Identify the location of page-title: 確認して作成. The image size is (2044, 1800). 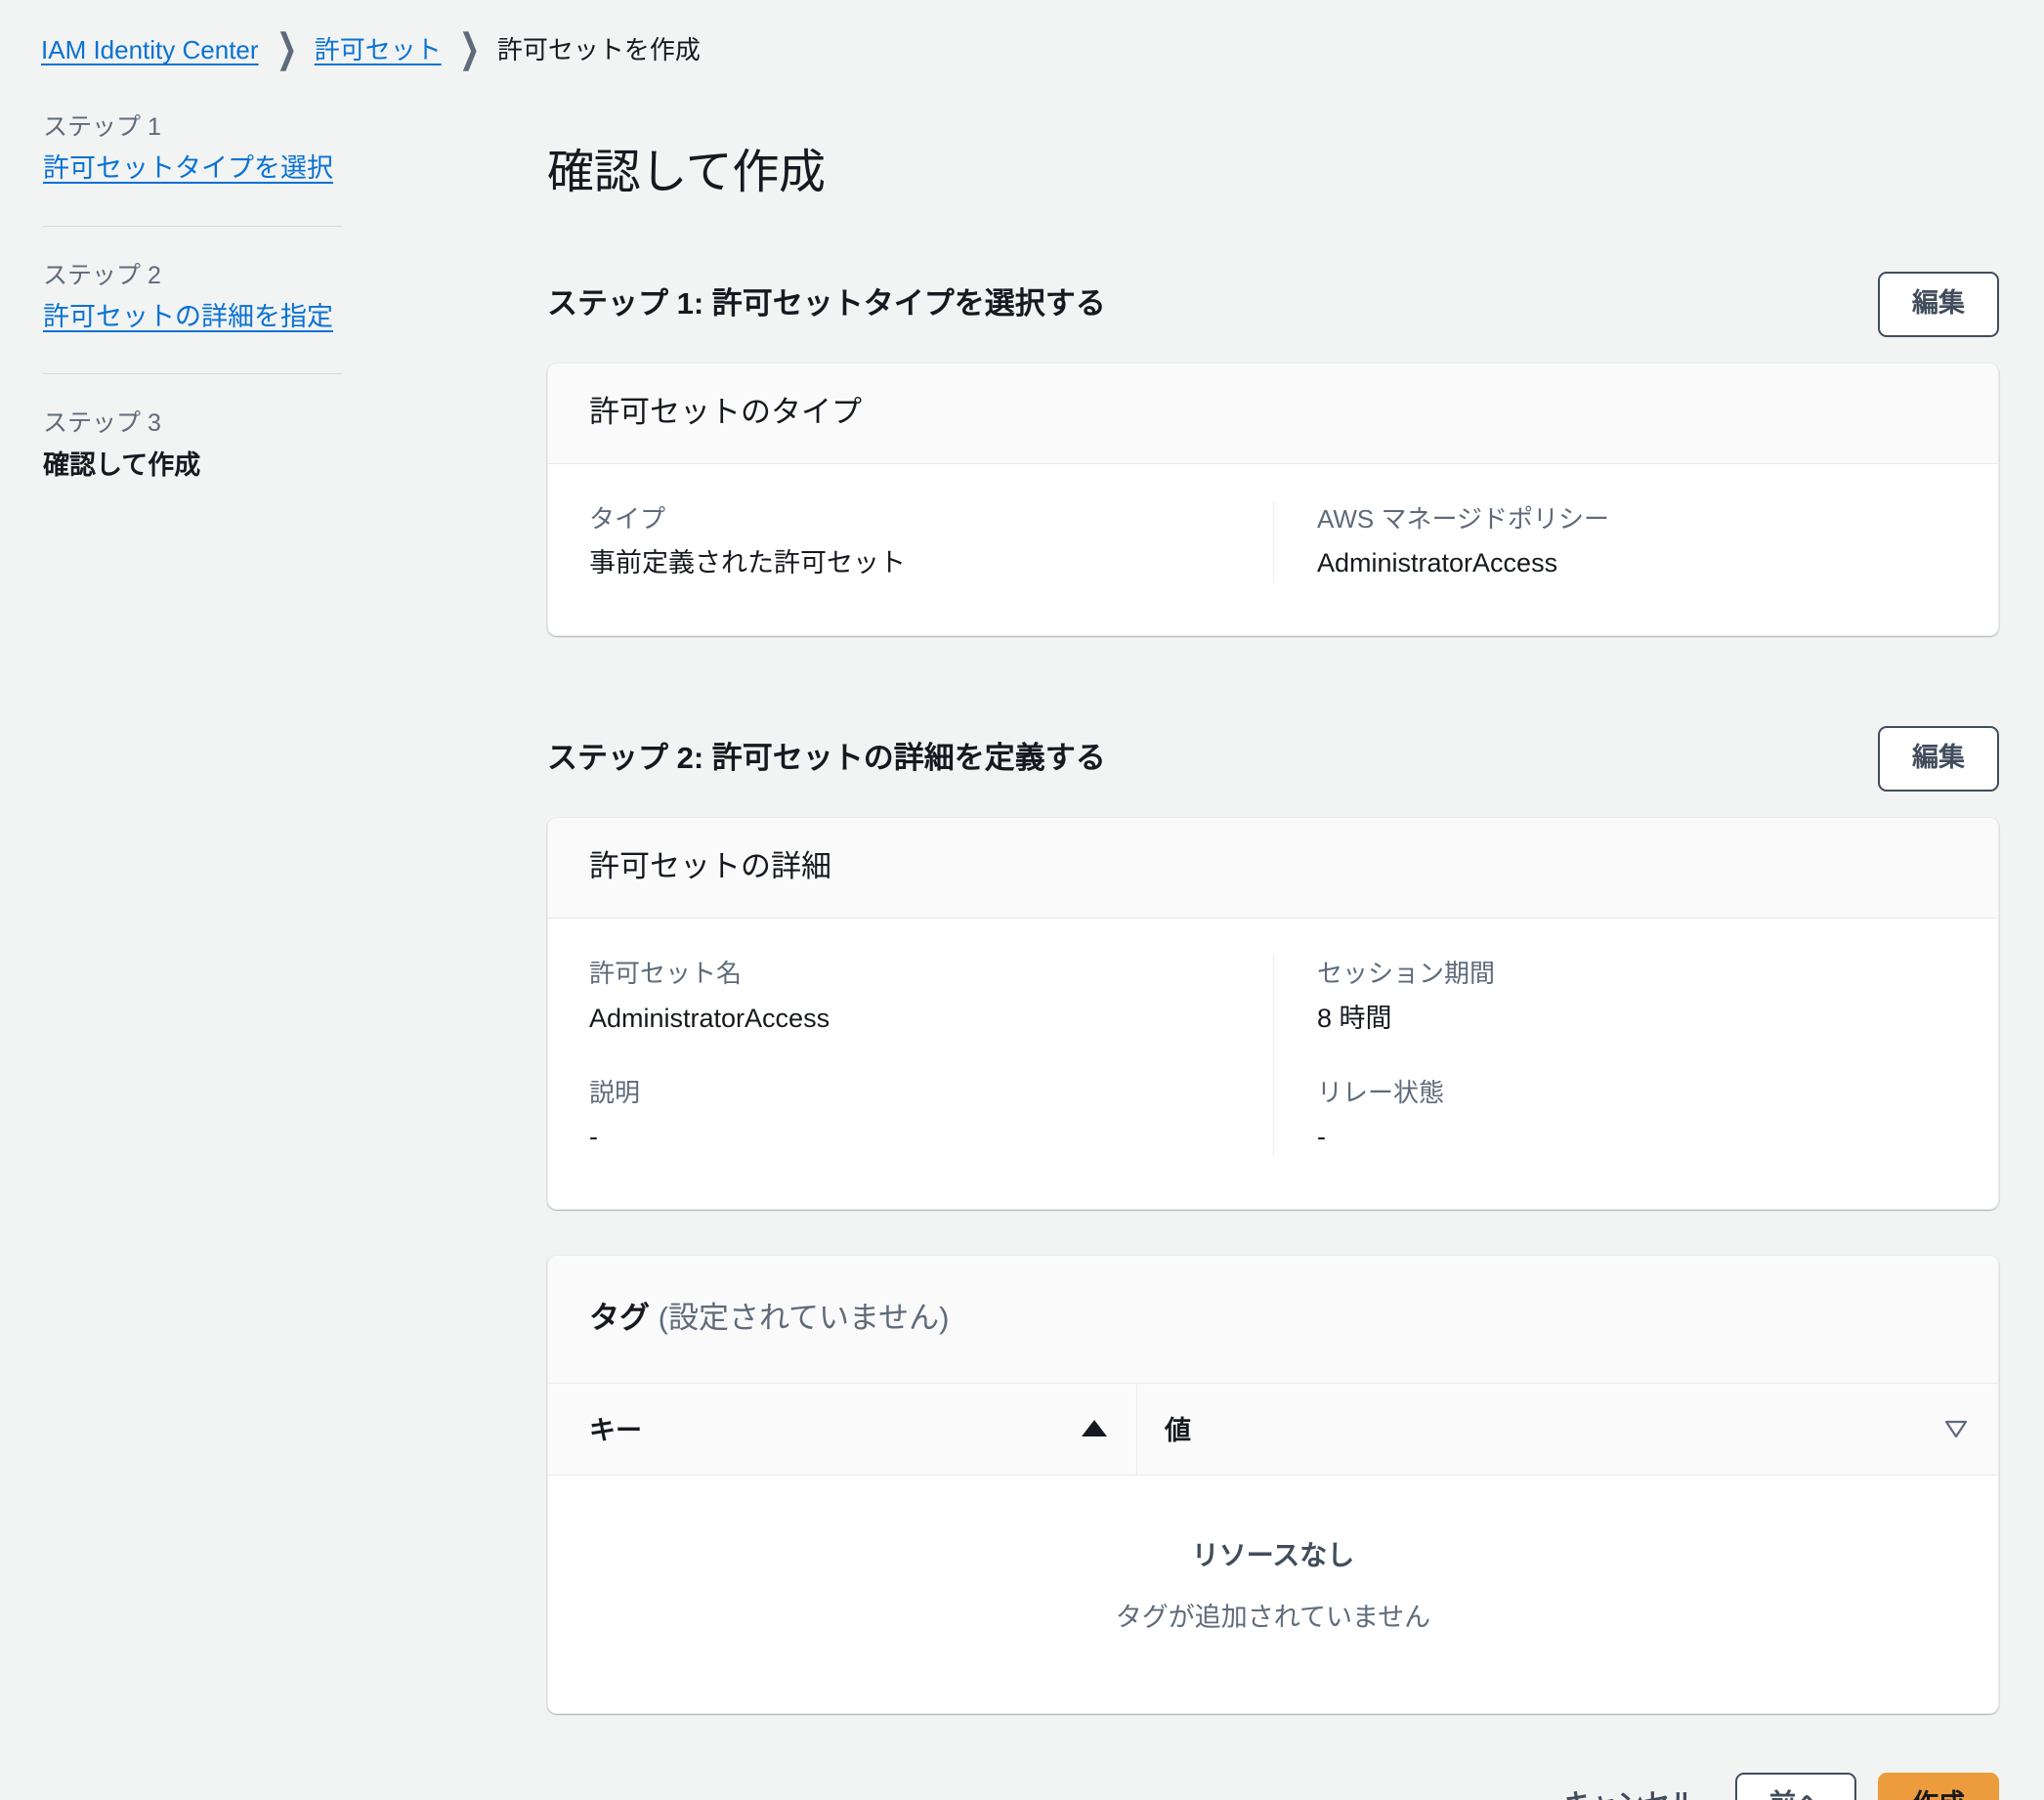
(686, 172).